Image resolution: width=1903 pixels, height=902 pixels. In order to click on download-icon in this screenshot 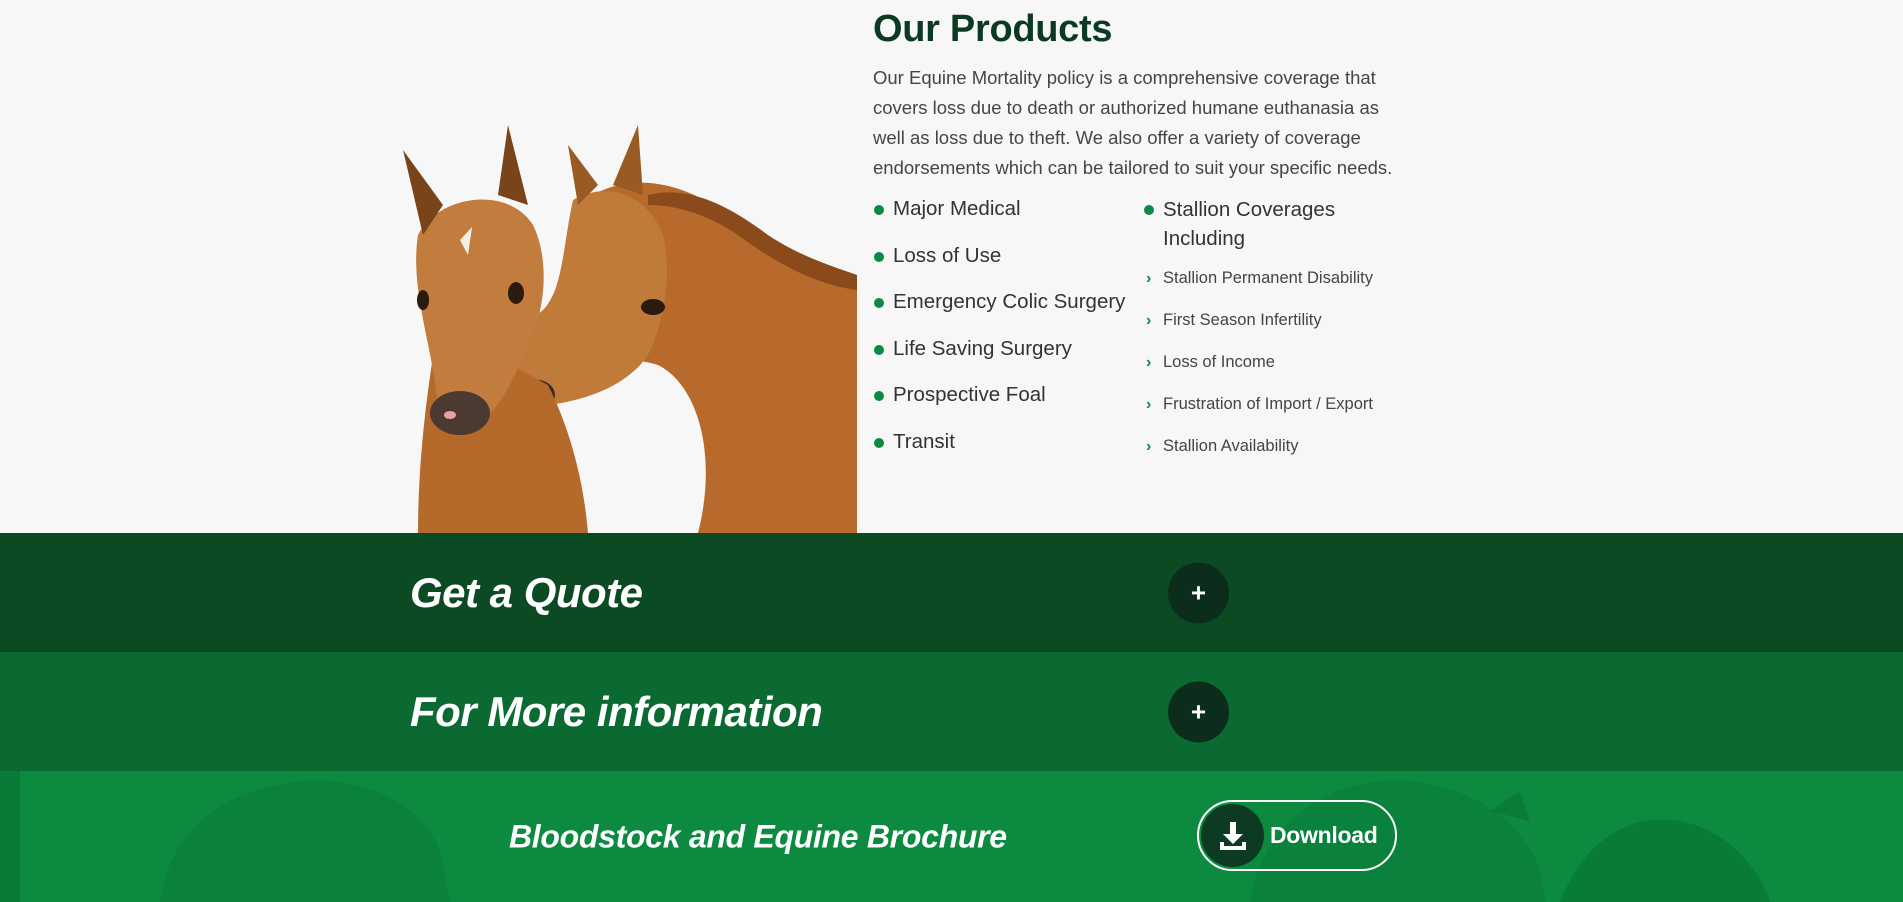, I will do `click(1232, 835)`.